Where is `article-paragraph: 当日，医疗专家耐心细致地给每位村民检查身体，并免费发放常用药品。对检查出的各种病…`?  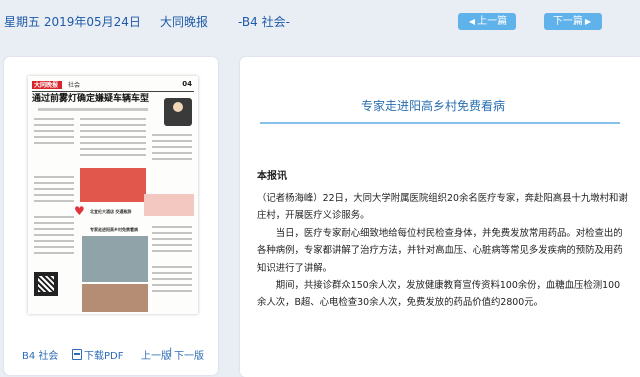
article-paragraph: 当日，医疗专家耐心细致地给每位村民检查身体，并免费发放常用药品。对检查出的各种病… is located at coordinates (440, 250).